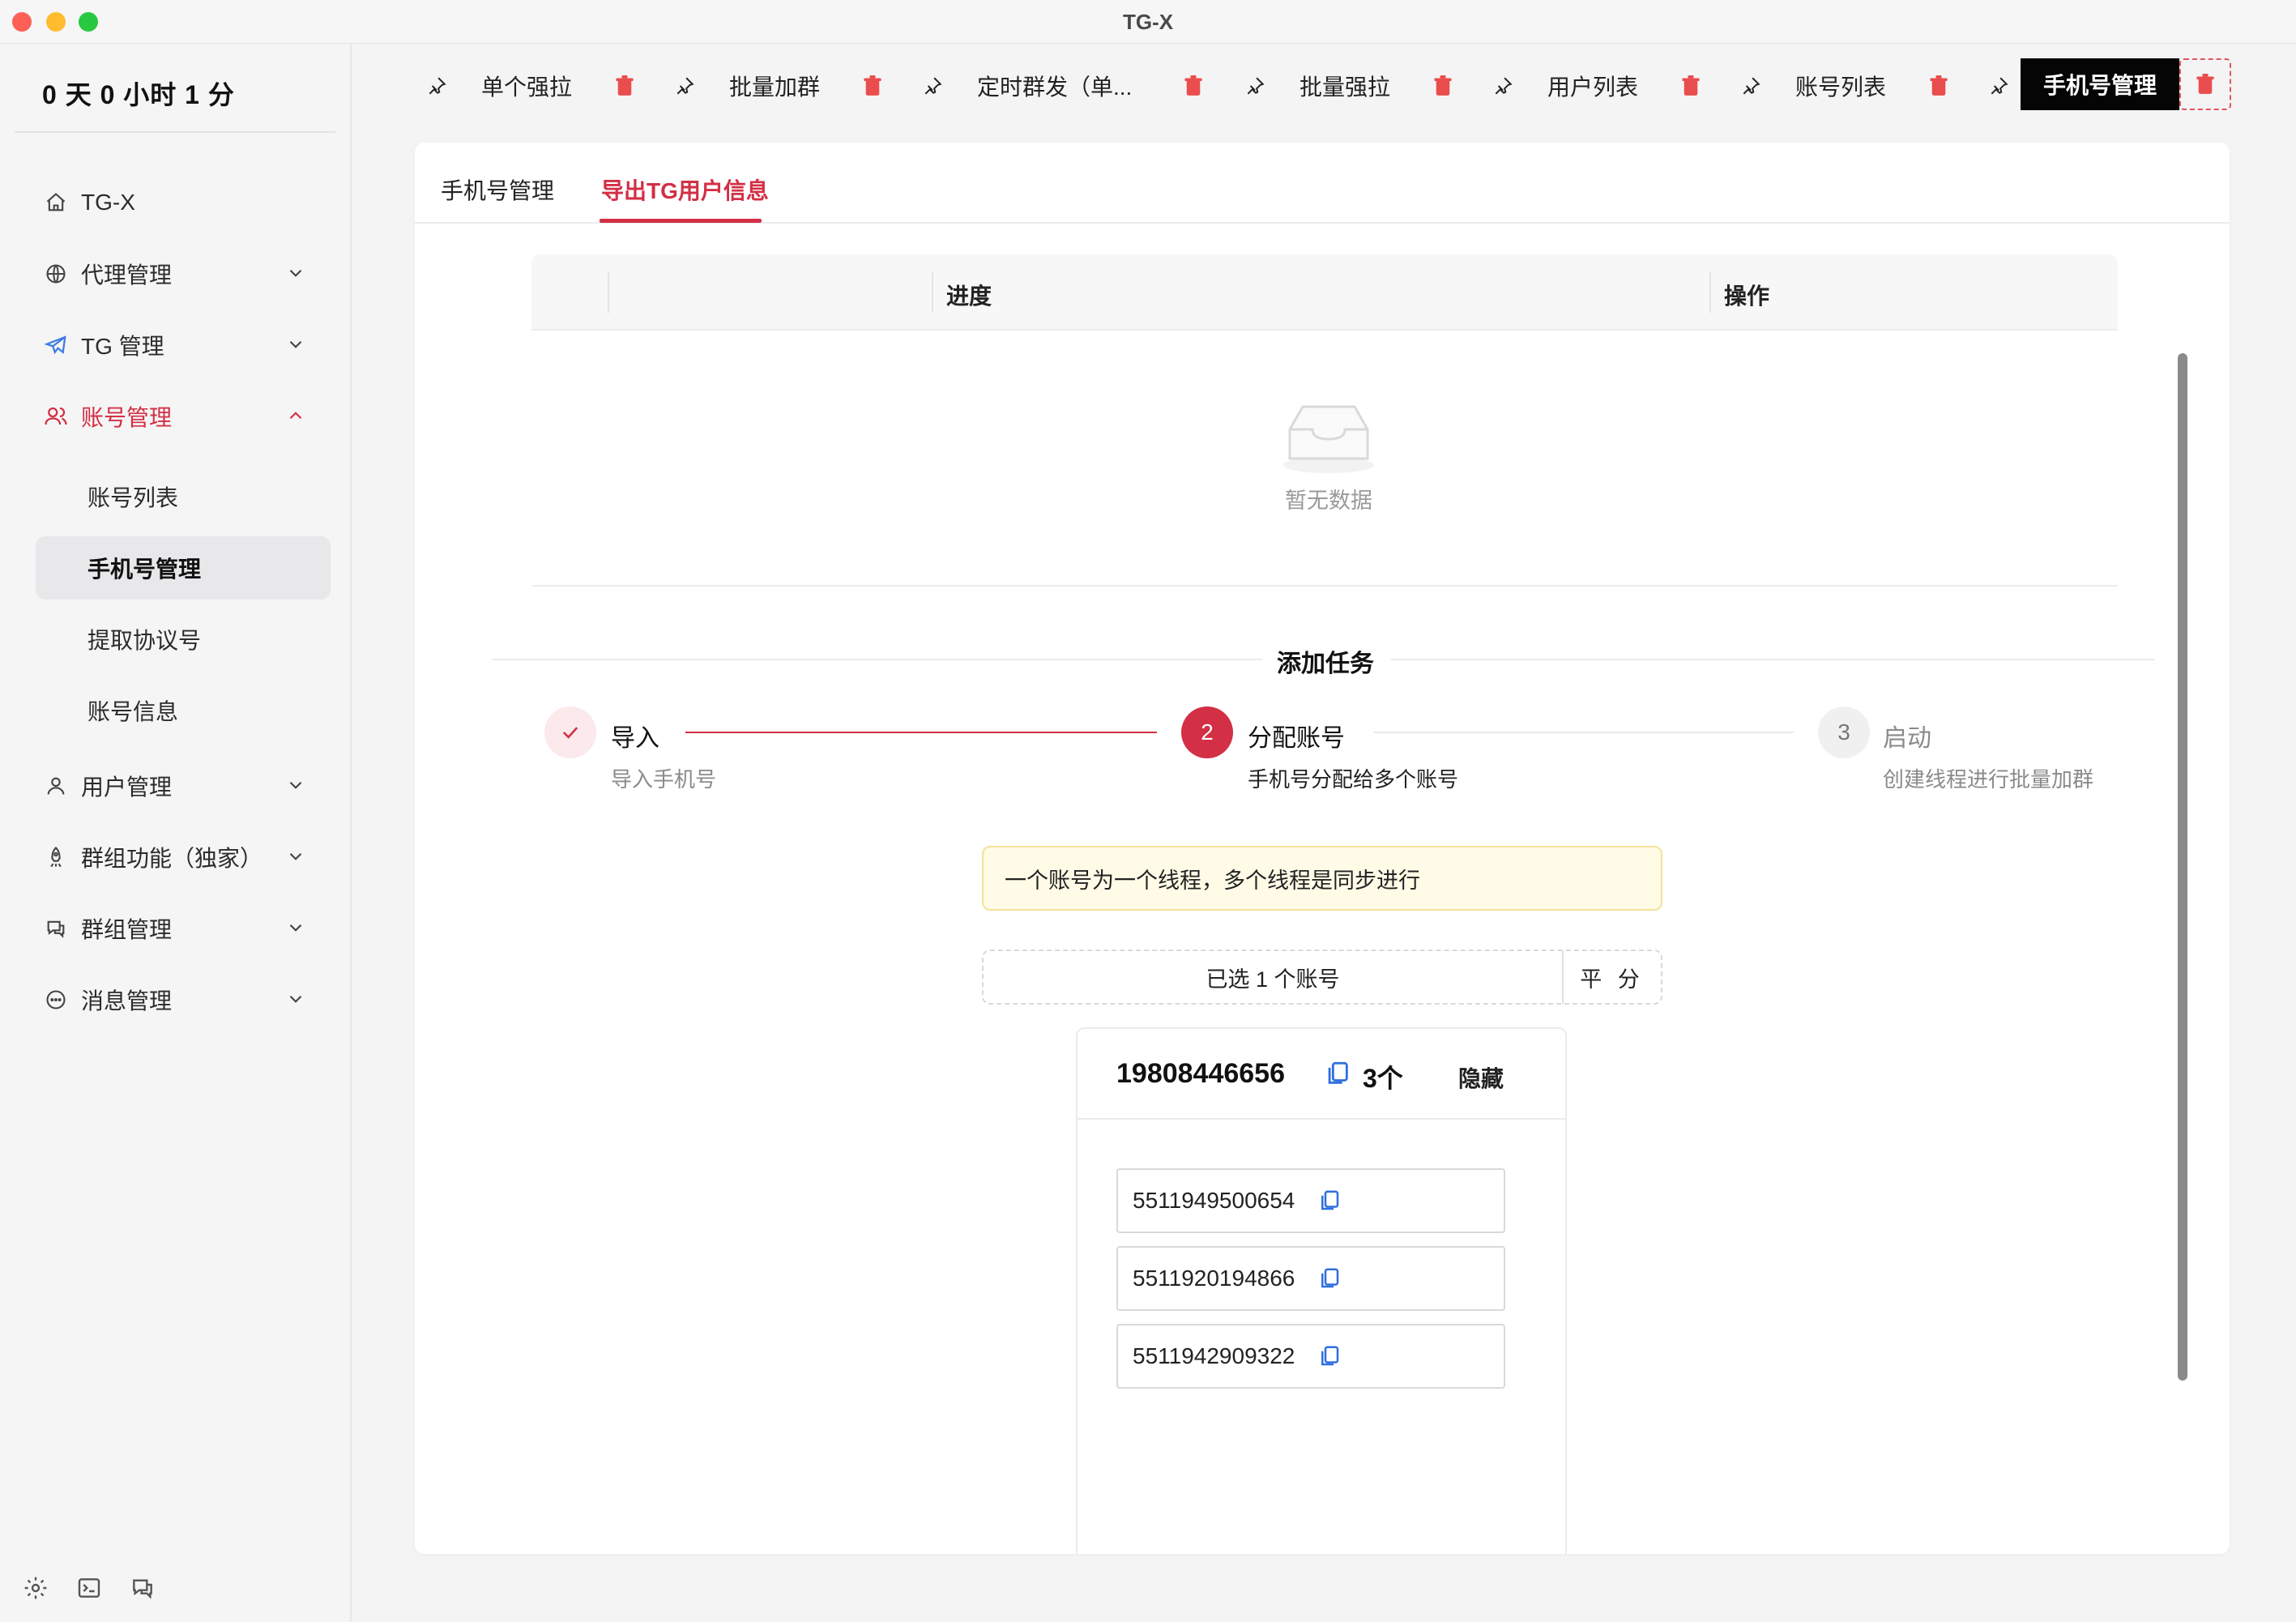 This screenshot has width=2296, height=1622. I want to click on subtab-phone-management: 手机号管理, so click(497, 189).